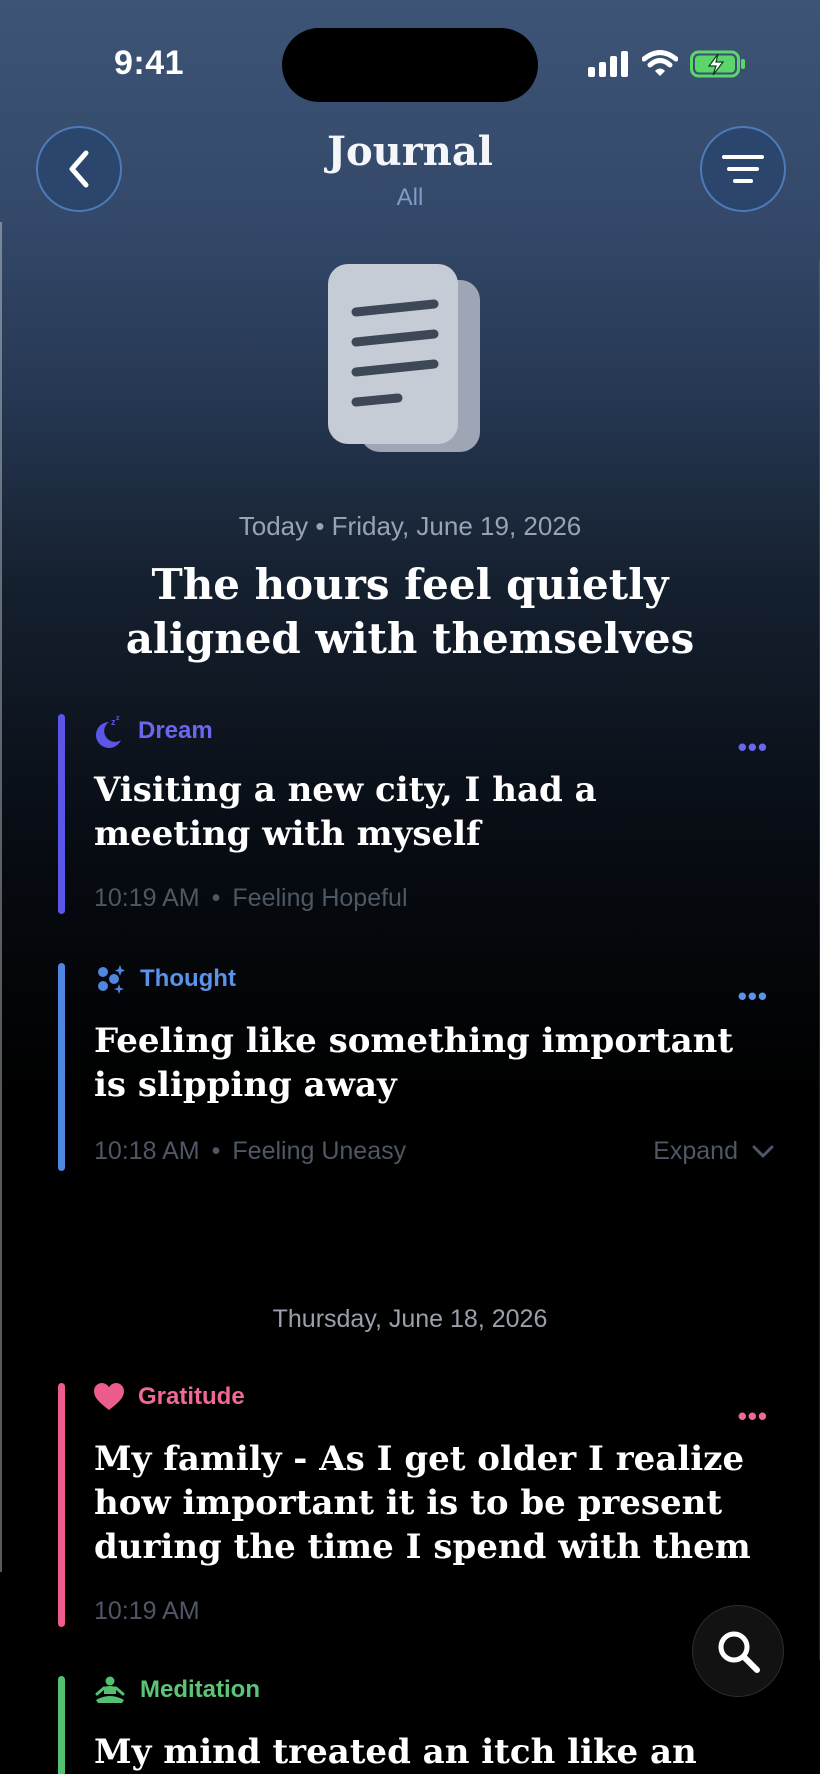 This screenshot has height=1774, width=820. I want to click on svg-text: z, so click(118, 718).